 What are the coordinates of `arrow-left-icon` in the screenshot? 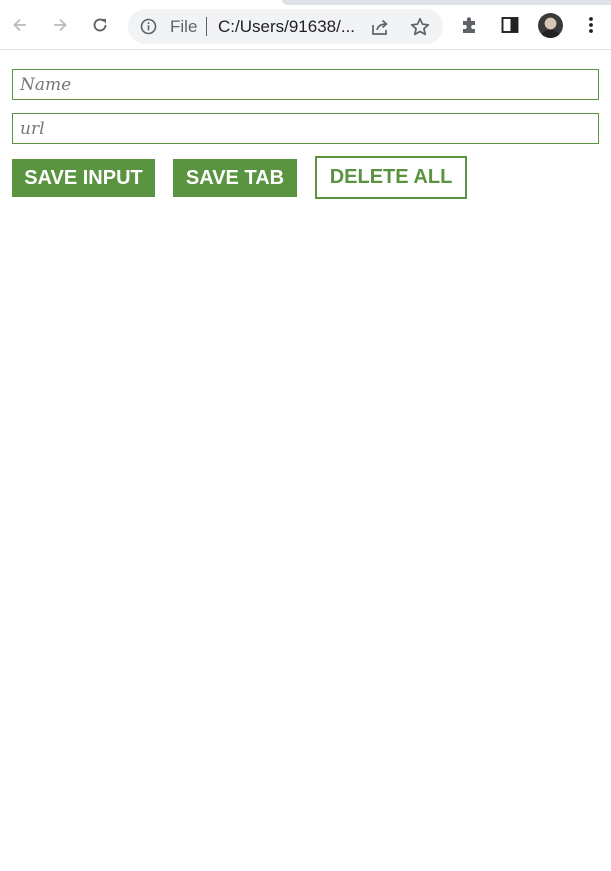 It's located at (19, 25).